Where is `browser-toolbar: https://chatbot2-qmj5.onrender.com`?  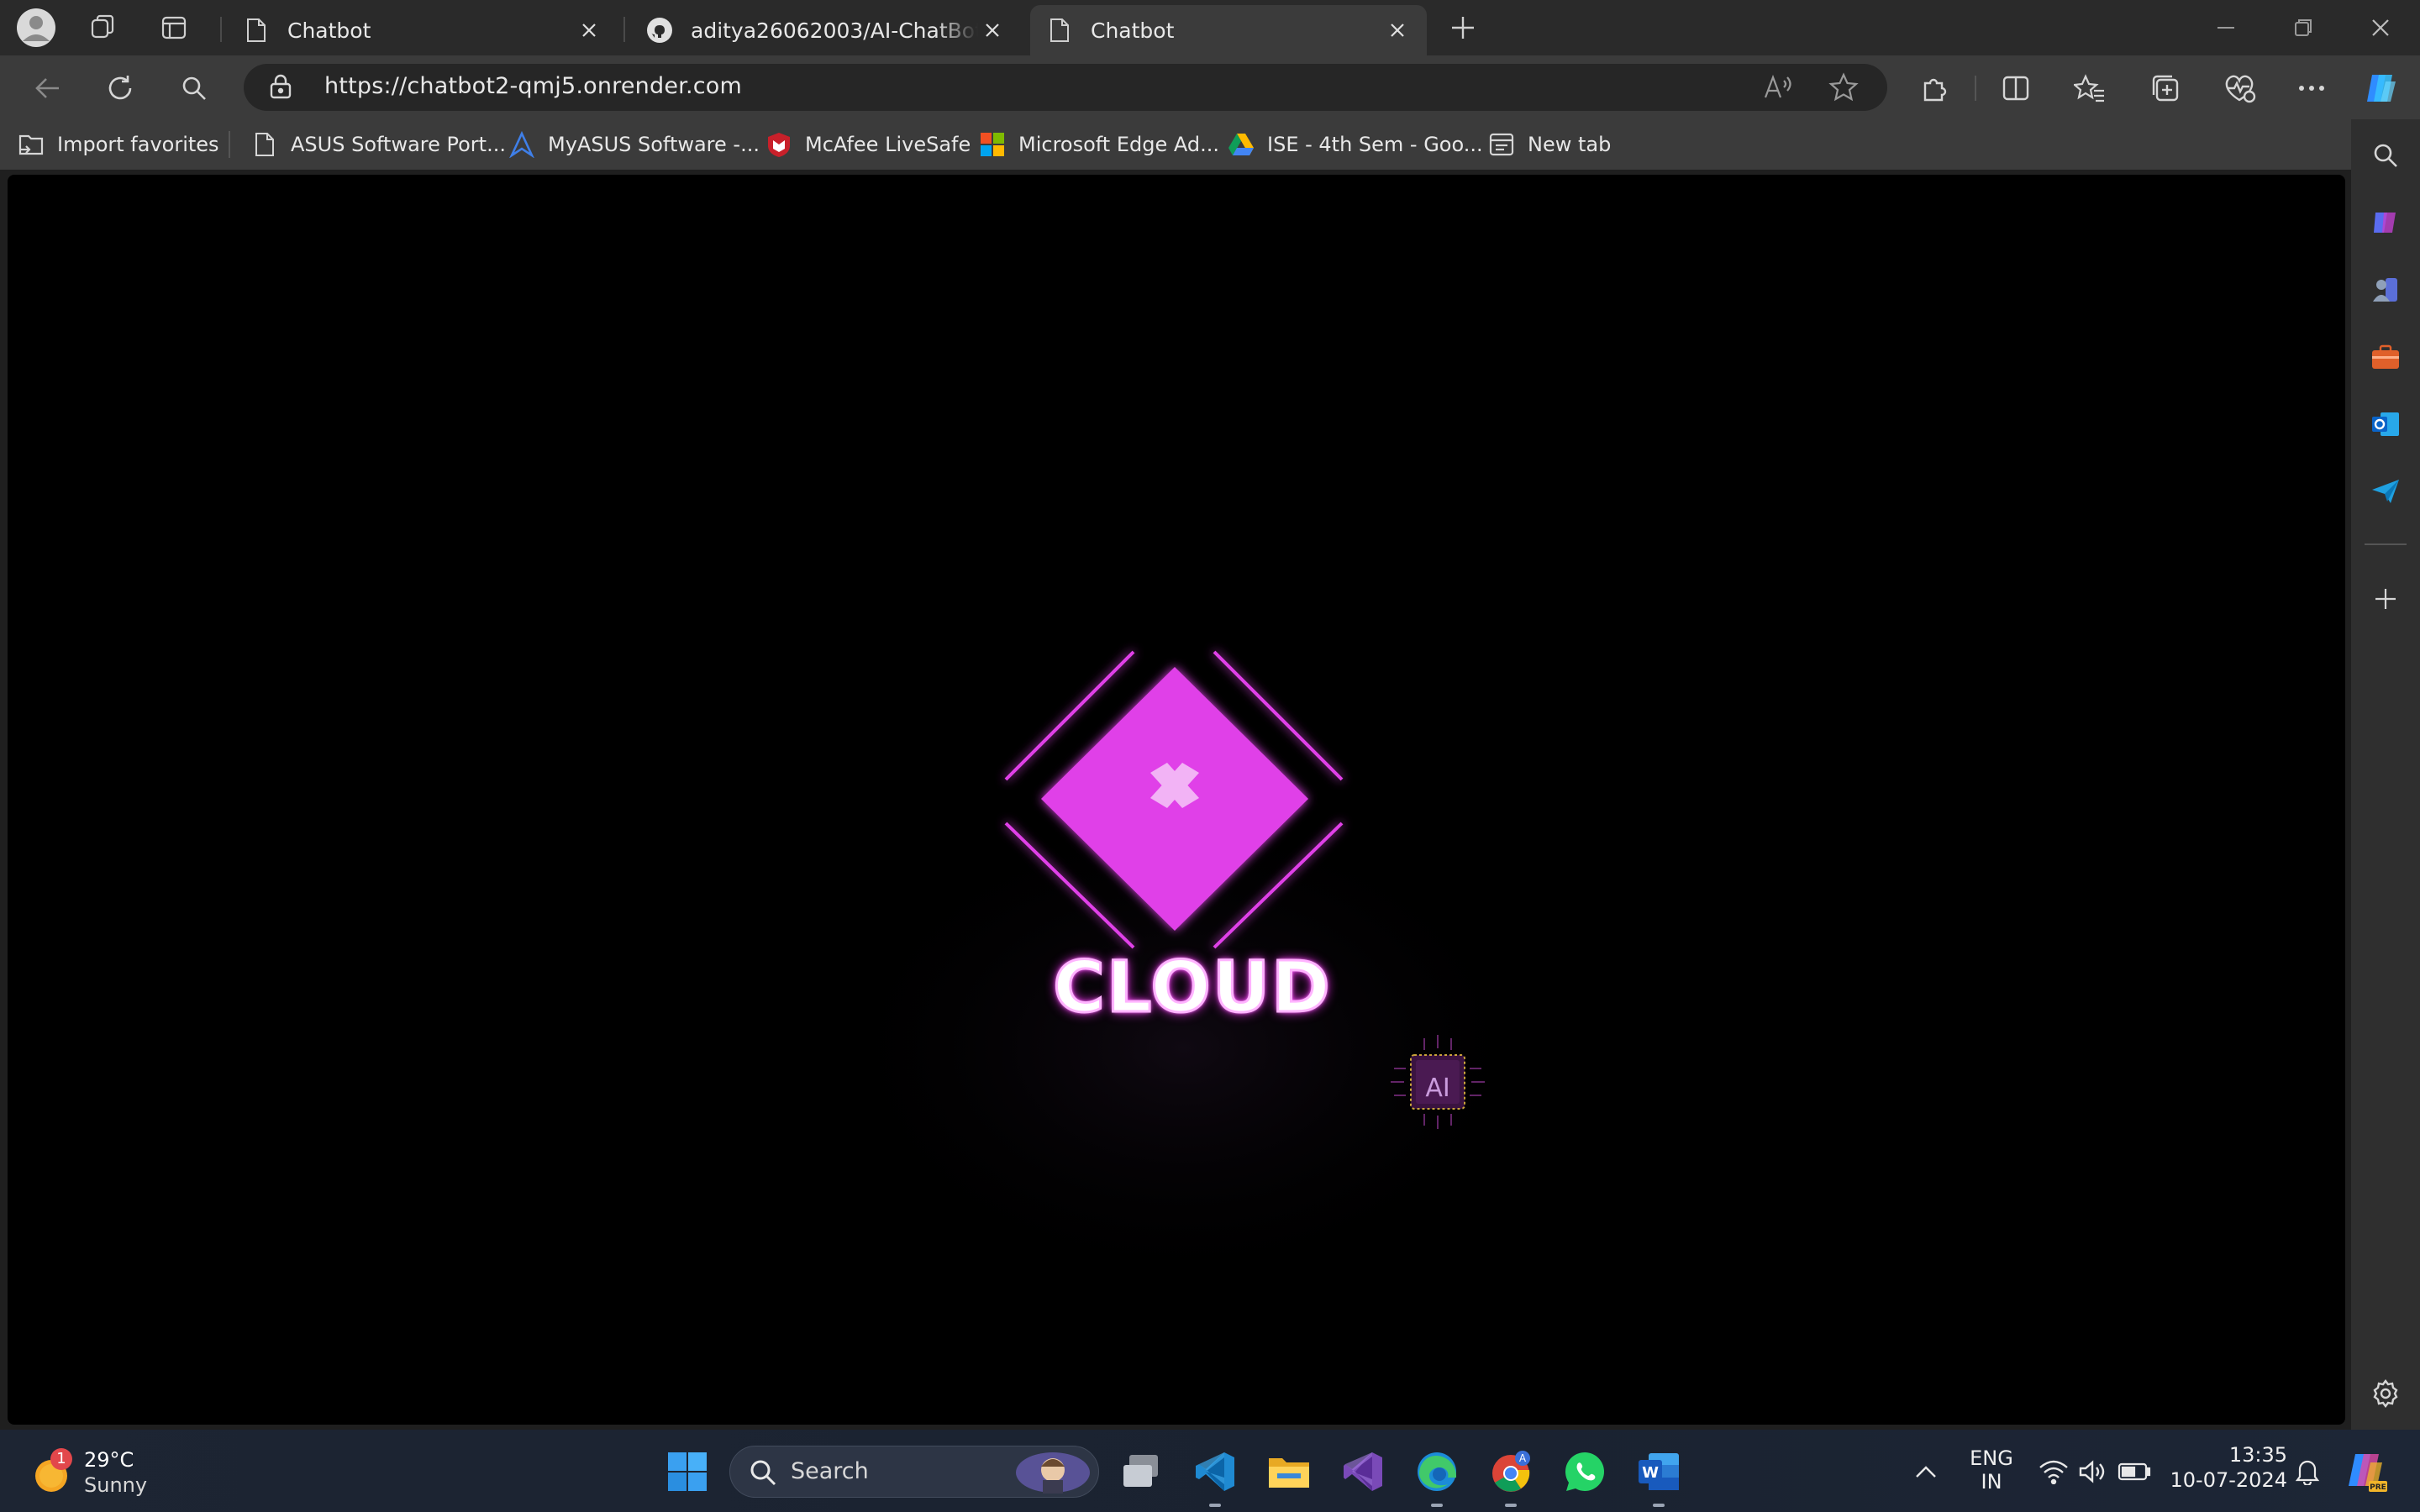
browser-toolbar: https://chatbot2-qmj5.onrender.com is located at coordinates (1210, 87).